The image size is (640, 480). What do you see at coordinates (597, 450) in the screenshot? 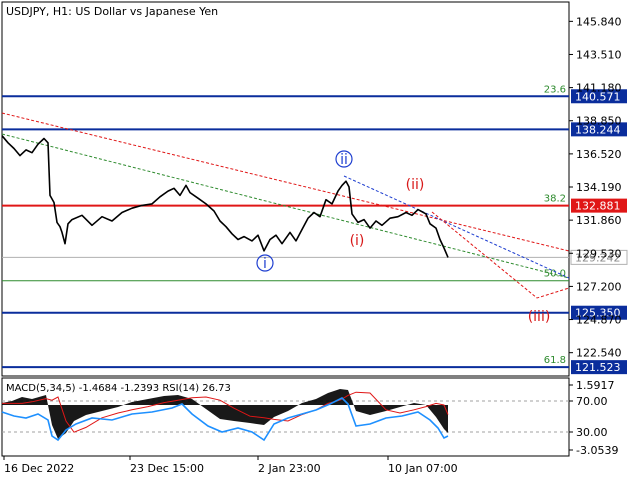
I see `indicator-tick-label: -3.0539` at bounding box center [597, 450].